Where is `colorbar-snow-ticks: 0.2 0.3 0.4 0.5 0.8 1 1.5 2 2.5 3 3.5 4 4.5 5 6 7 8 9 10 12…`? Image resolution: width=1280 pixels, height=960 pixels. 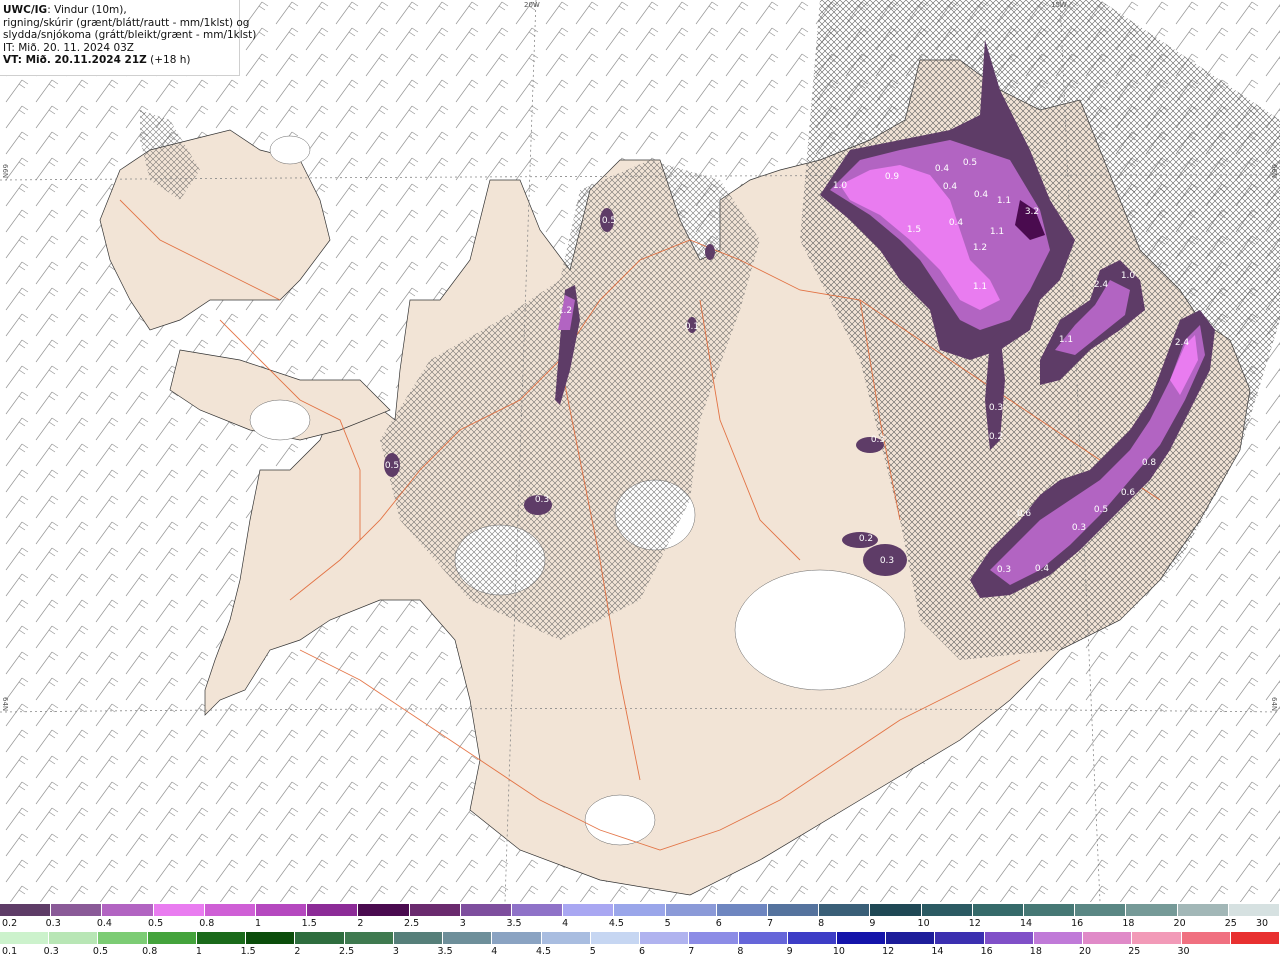 colorbar-snow-ticks: 0.2 0.3 0.4 0.5 0.8 1 1.5 2 2.5 3 3.5 4 4.5 5 6 7 8 9 10 12… is located at coordinates (640, 923).